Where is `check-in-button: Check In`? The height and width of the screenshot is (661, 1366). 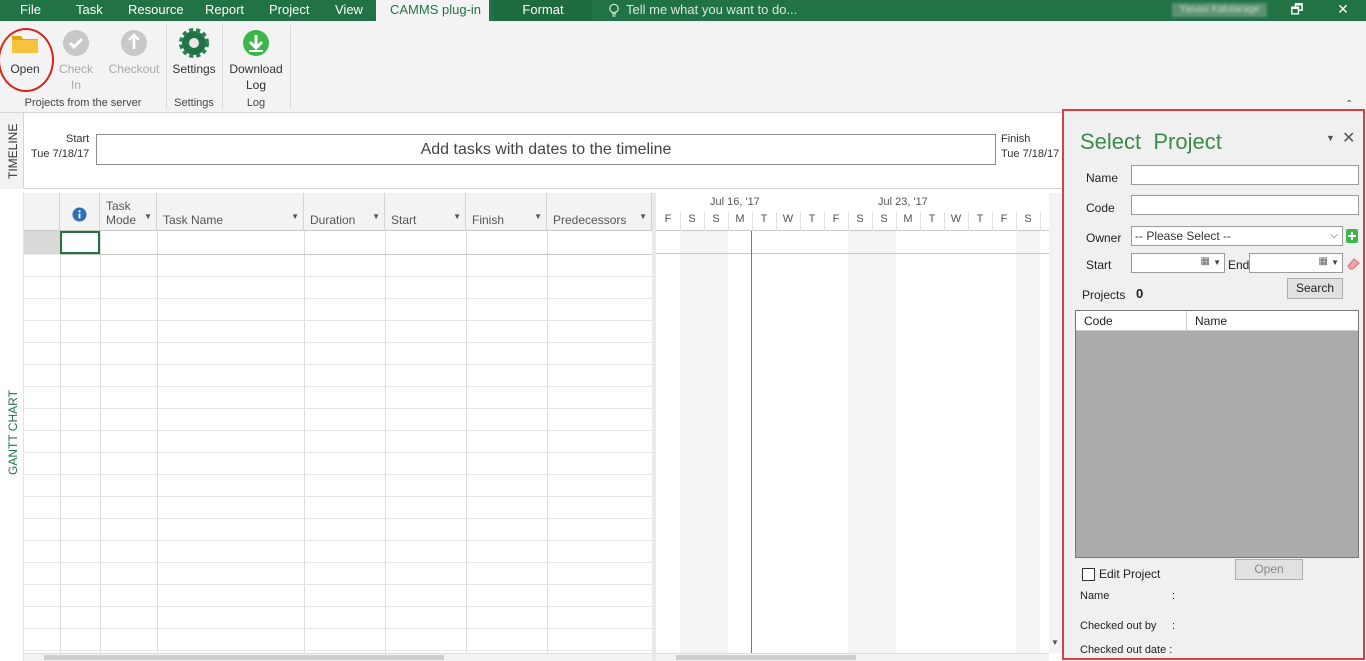
check-in-button: Check In is located at coordinates (76, 60).